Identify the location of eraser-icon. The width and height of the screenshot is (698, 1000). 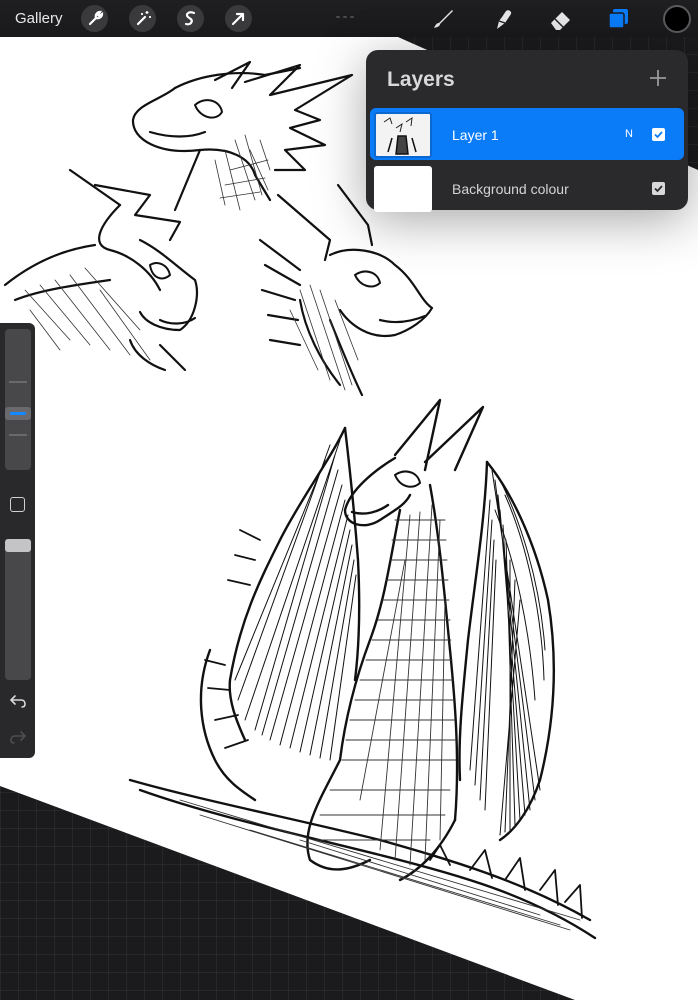
(561, 19).